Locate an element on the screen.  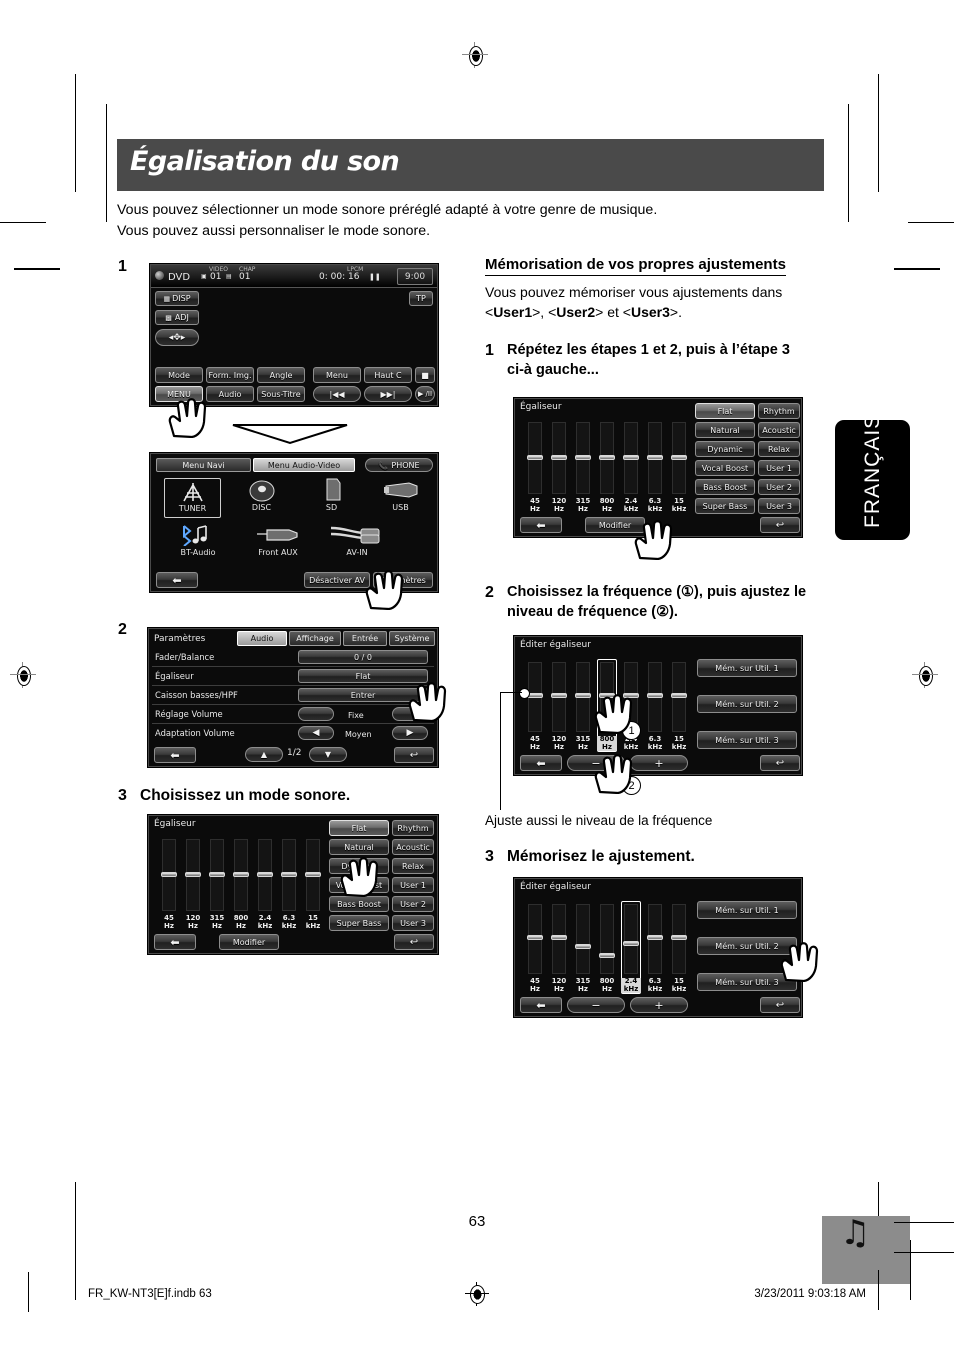
preset-acoustic: Acoustic is located at coordinates (413, 847).